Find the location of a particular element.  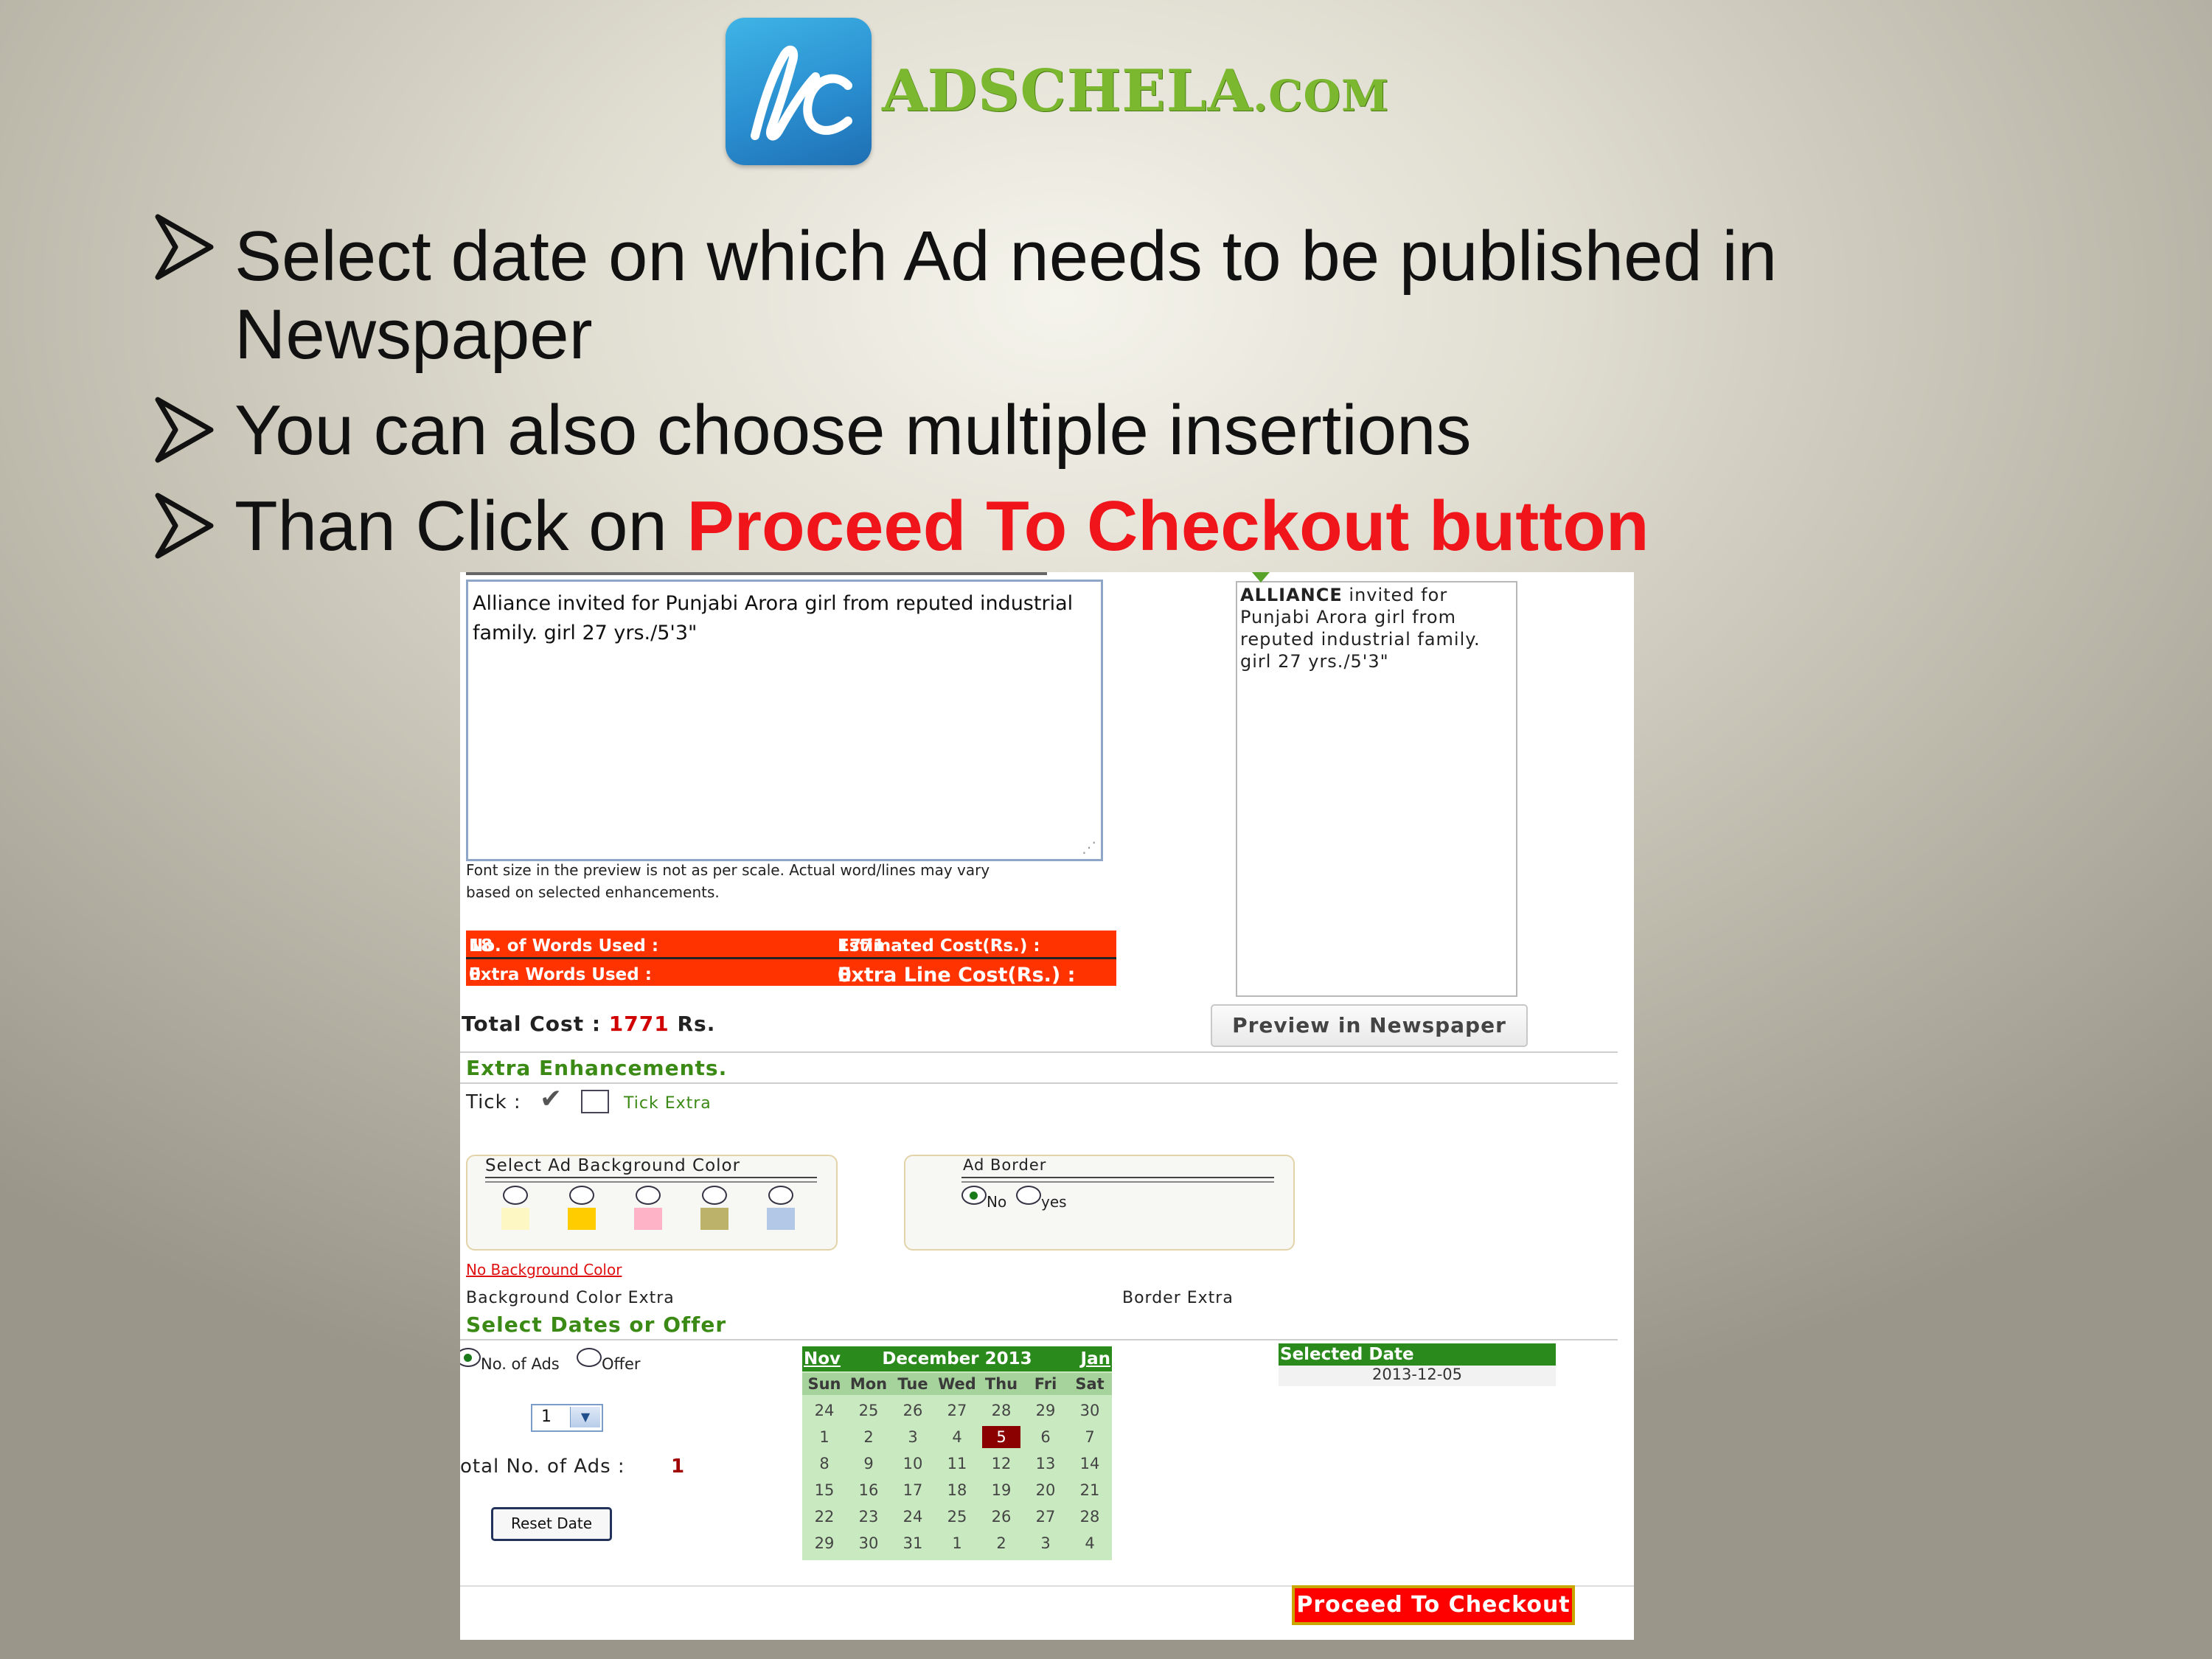

total-ads-label: otal No. of Ads : is located at coordinates (542, 1466).